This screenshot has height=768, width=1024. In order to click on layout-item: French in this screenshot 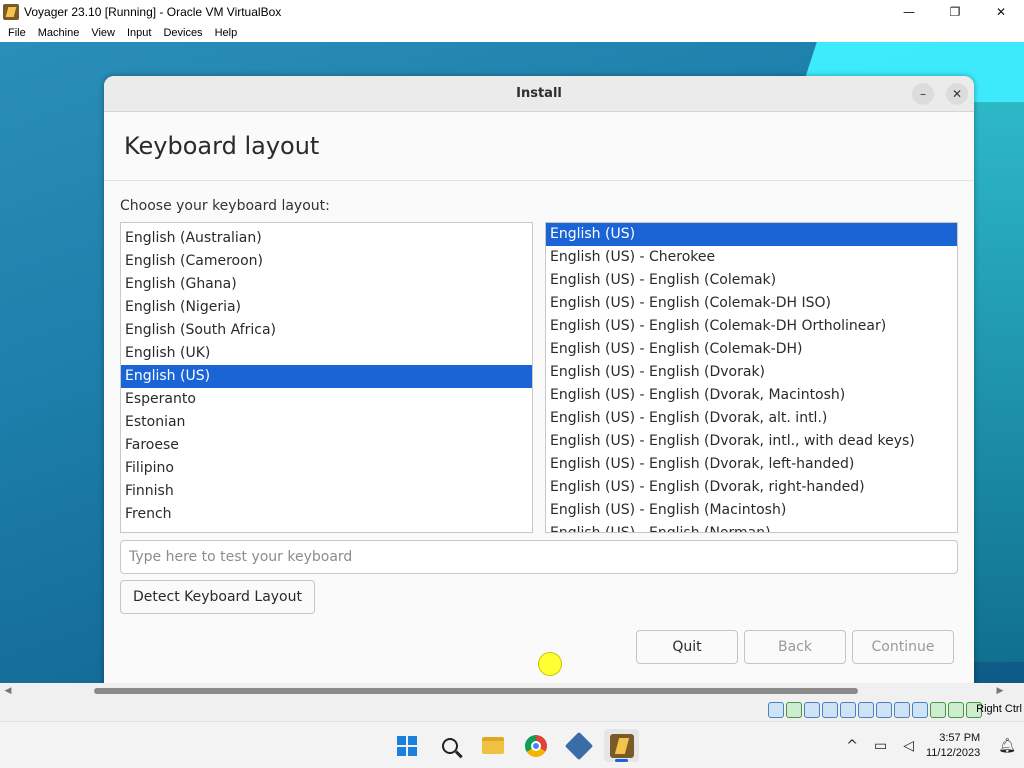, I will do `click(326, 514)`.